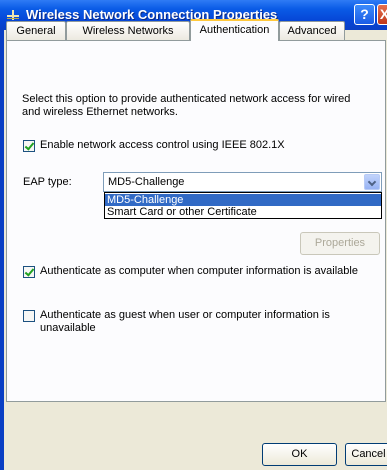  Describe the element at coordinates (243, 212) in the screenshot. I see `eap-option-smart-card: Smart Card or other Certificate` at that location.